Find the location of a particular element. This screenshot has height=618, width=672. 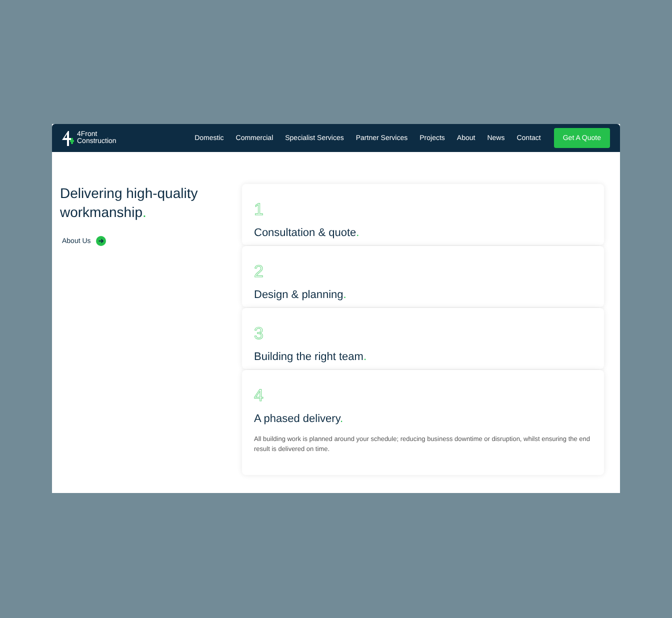

step-number: 2 is located at coordinates (259, 272).